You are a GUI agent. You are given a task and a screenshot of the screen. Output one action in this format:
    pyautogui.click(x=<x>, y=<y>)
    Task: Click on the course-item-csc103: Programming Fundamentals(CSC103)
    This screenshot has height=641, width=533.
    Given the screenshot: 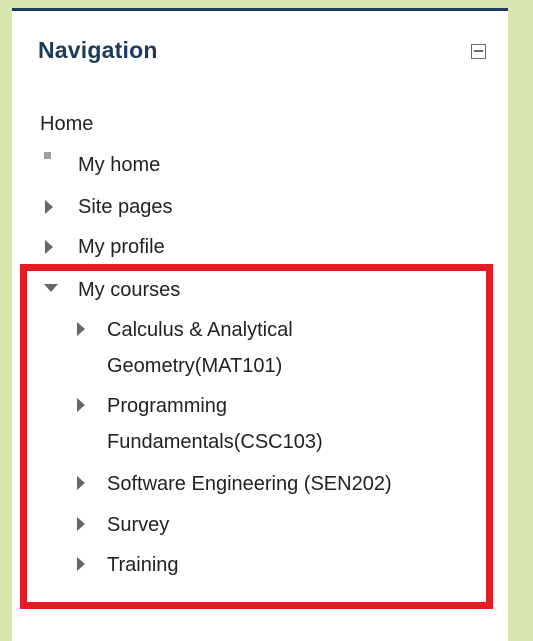 What is the action you would take?
    pyautogui.click(x=237, y=424)
    